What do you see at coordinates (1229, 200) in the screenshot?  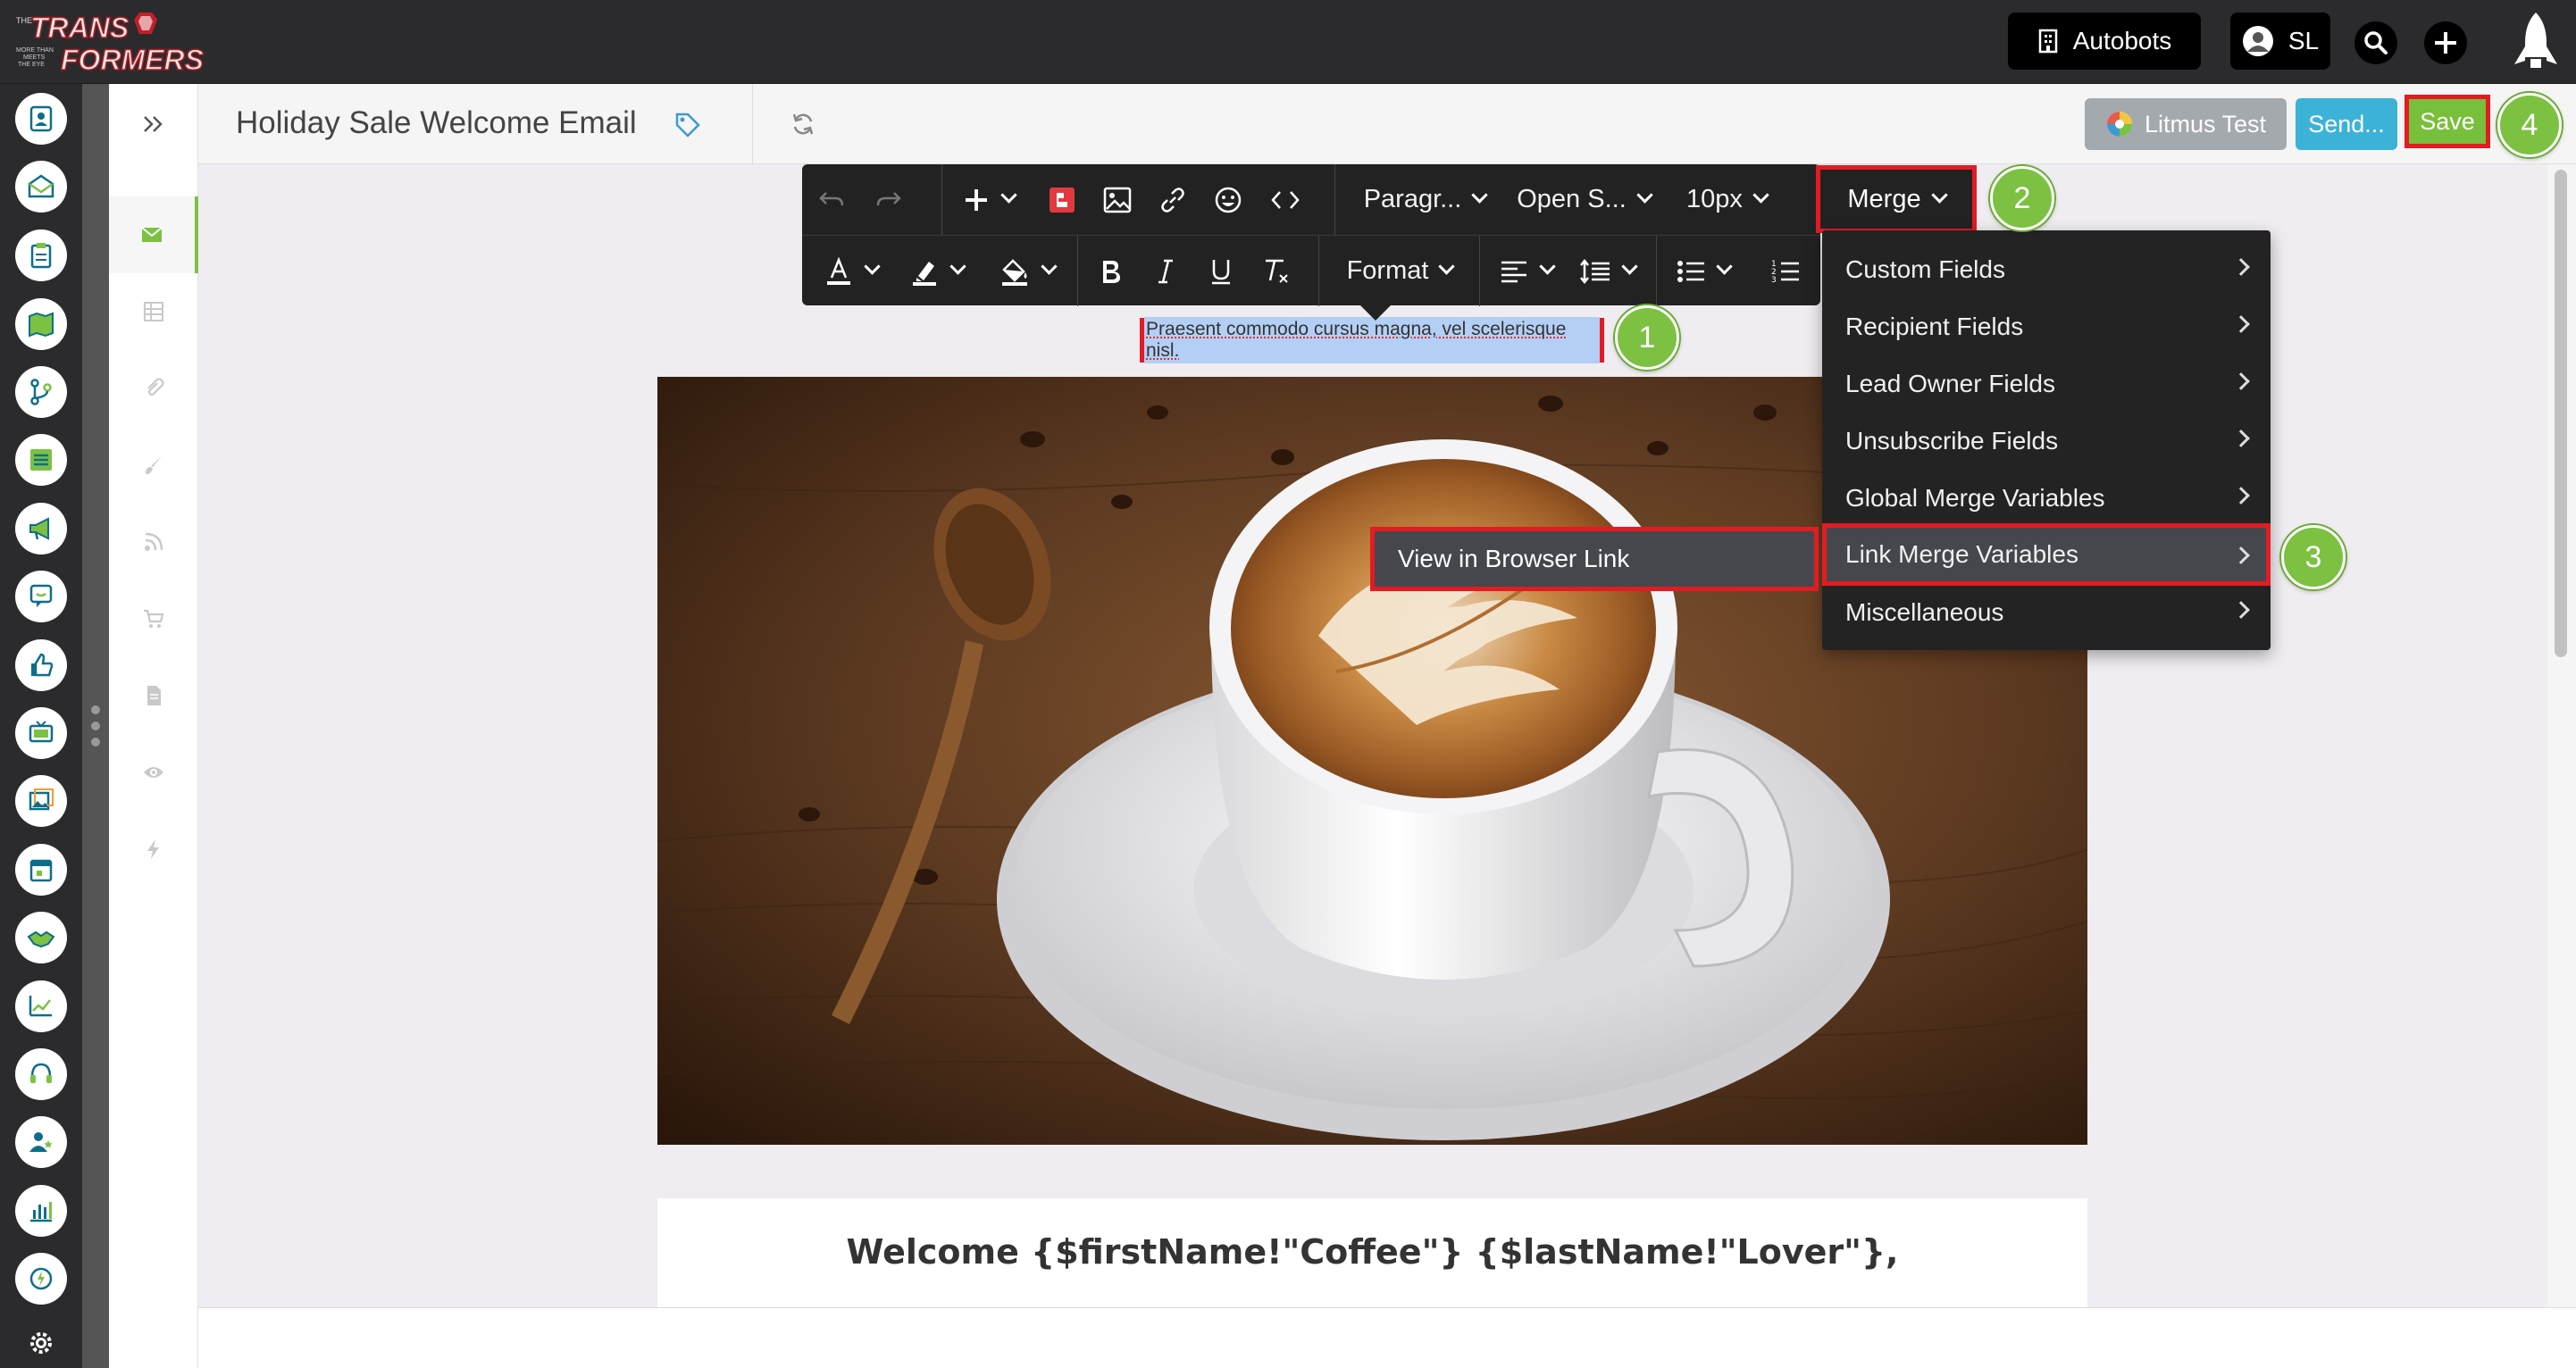 I see `emoji-button` at bounding box center [1229, 200].